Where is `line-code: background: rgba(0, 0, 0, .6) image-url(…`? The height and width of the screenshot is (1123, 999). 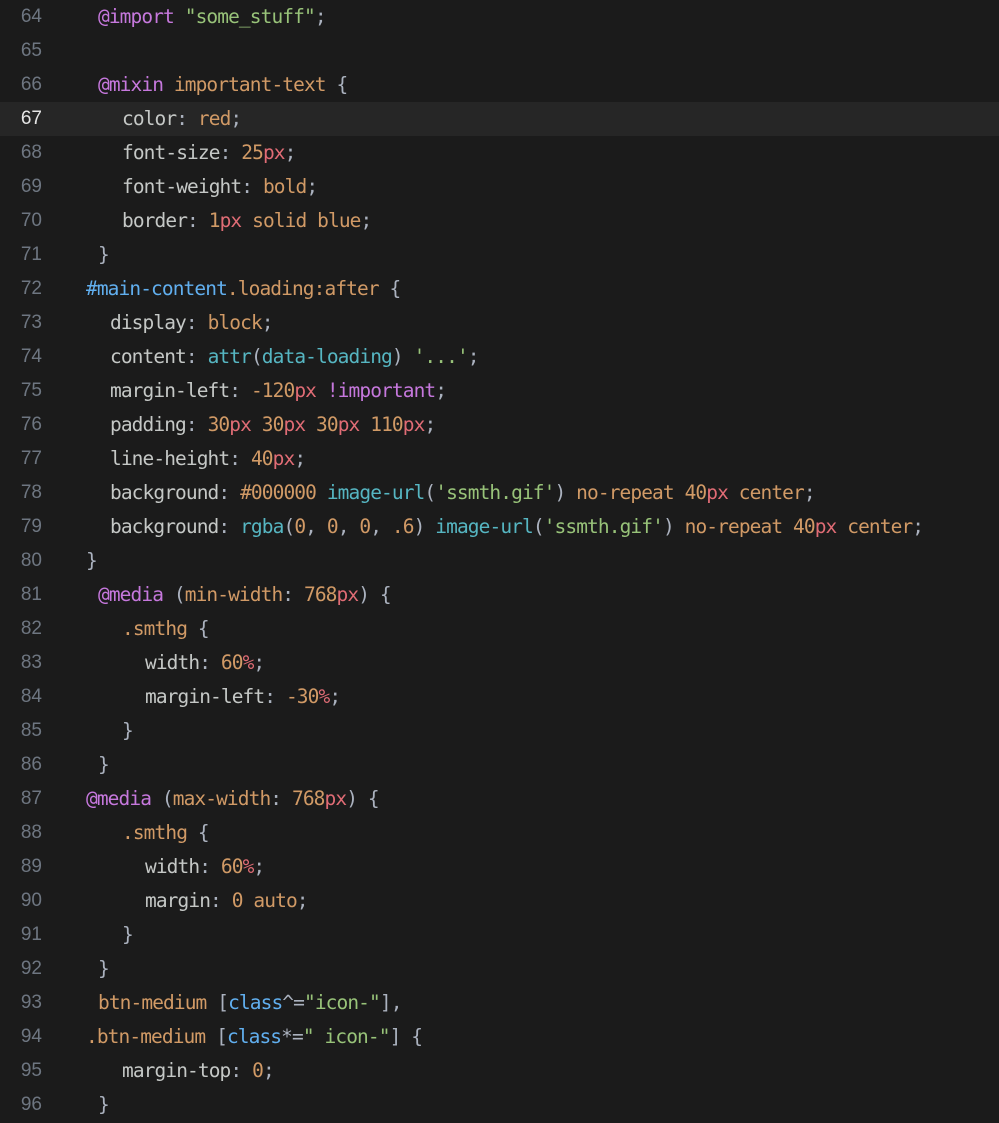
line-code: background: rgba(0, 0, 0, .6) image-url(… is located at coordinates (554, 527).